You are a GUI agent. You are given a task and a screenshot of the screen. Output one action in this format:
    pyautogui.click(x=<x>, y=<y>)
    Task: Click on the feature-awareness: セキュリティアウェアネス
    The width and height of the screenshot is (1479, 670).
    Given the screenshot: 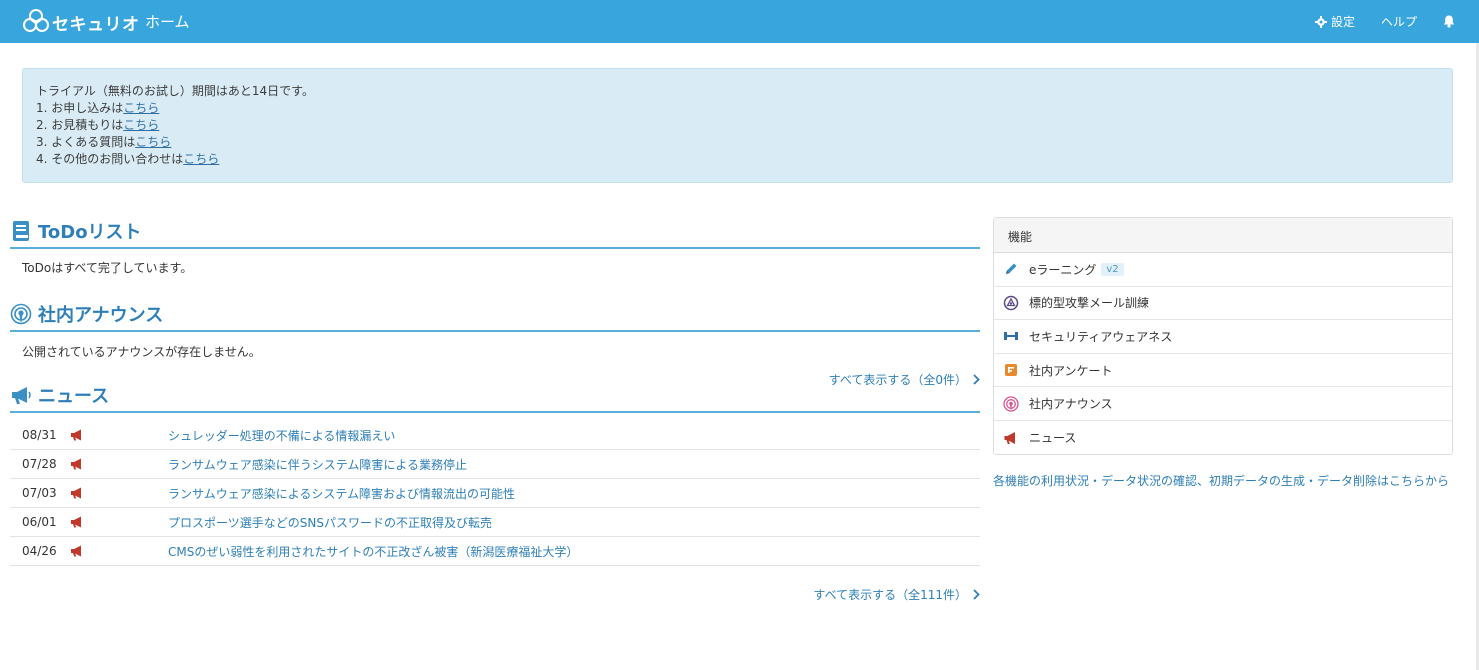 What is the action you would take?
    pyautogui.click(x=1223, y=337)
    